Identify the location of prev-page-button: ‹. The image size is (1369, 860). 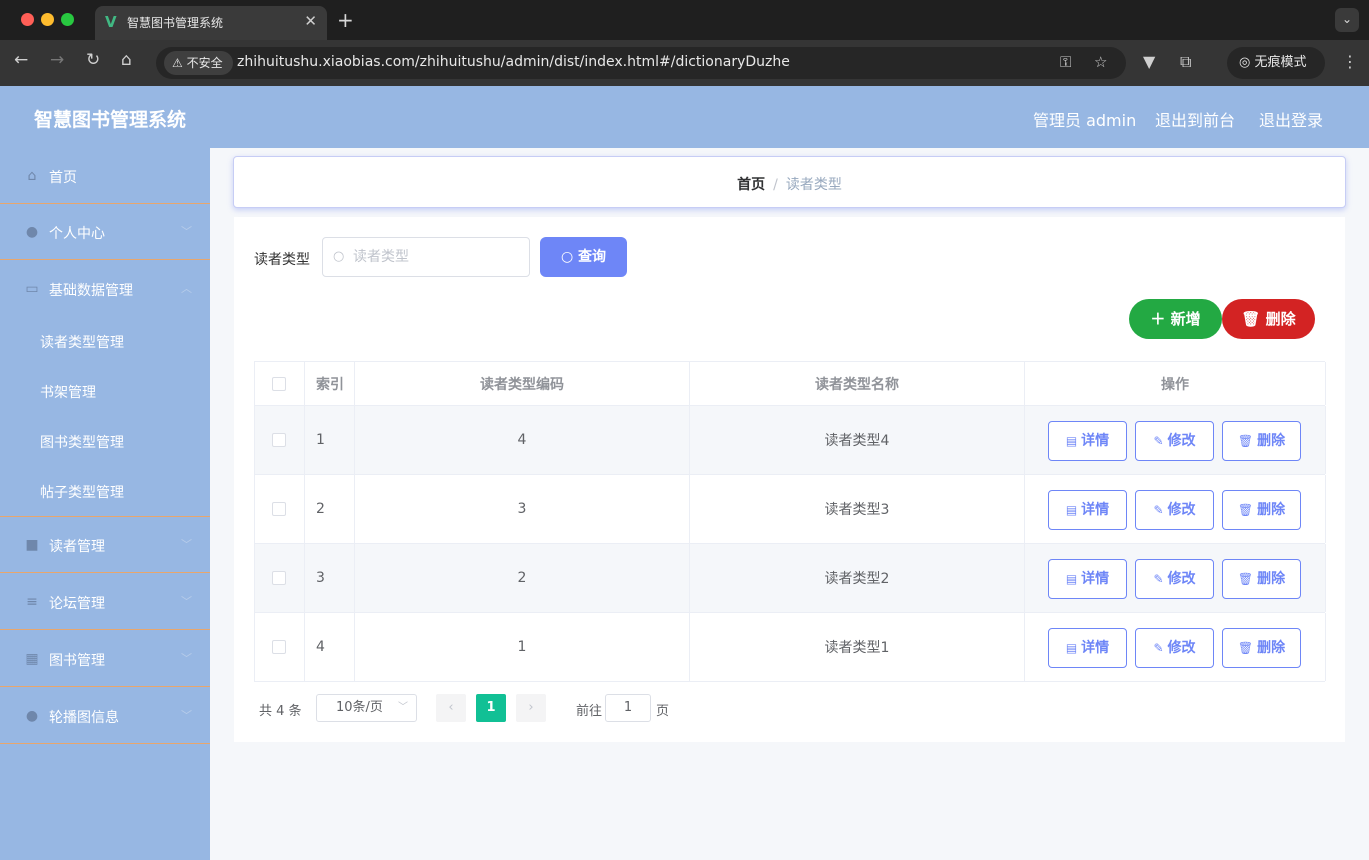
(451, 708).